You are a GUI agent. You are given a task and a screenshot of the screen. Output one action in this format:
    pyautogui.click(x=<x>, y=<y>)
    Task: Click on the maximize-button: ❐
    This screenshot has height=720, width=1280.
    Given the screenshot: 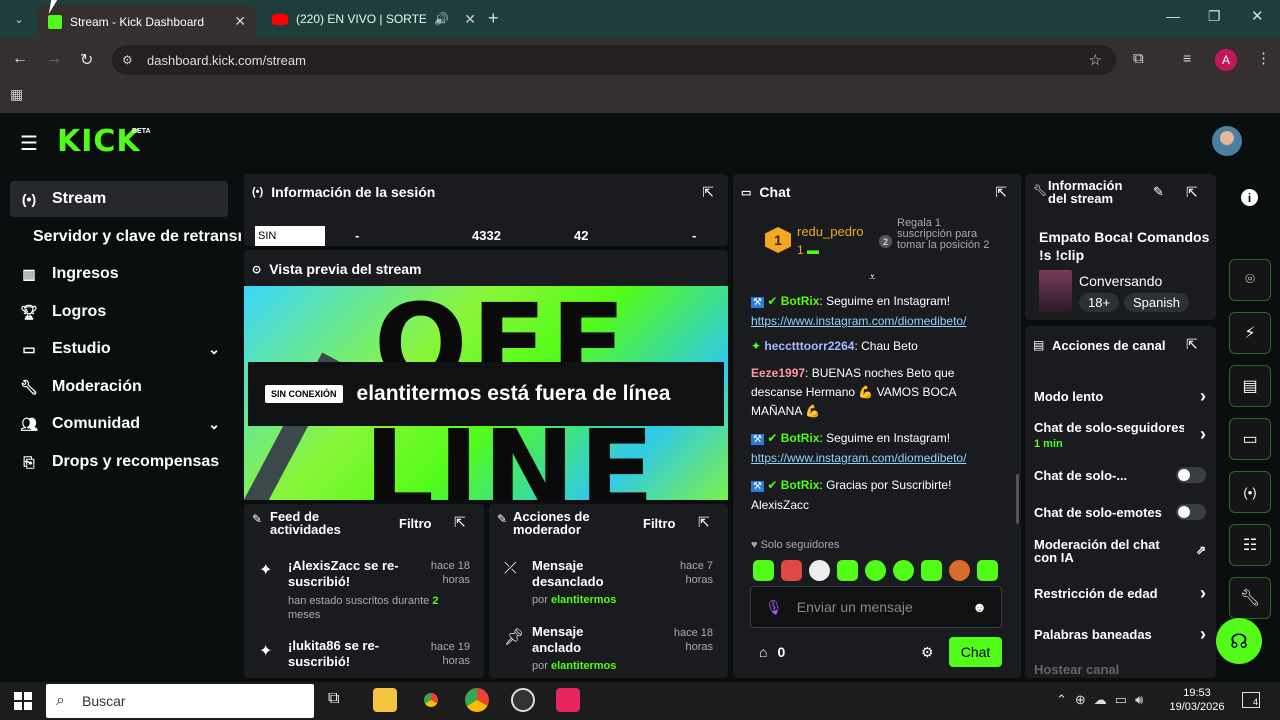 What is the action you would take?
    pyautogui.click(x=1214, y=16)
    